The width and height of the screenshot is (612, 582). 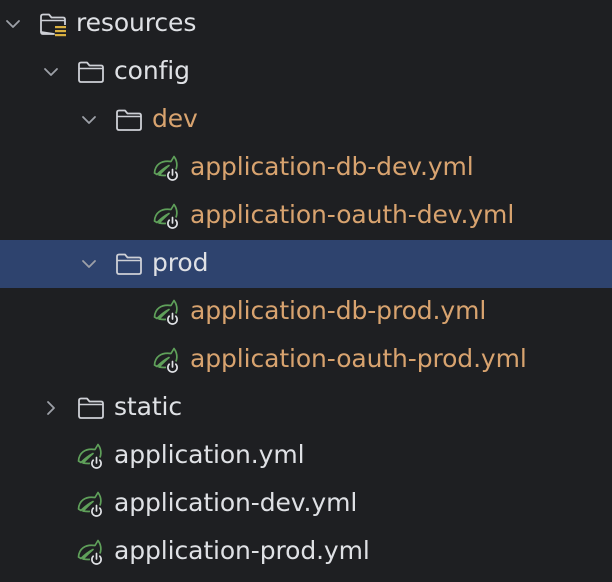 I want to click on tree-row-application-db-dev: application-db-dev.yml, so click(x=306, y=168).